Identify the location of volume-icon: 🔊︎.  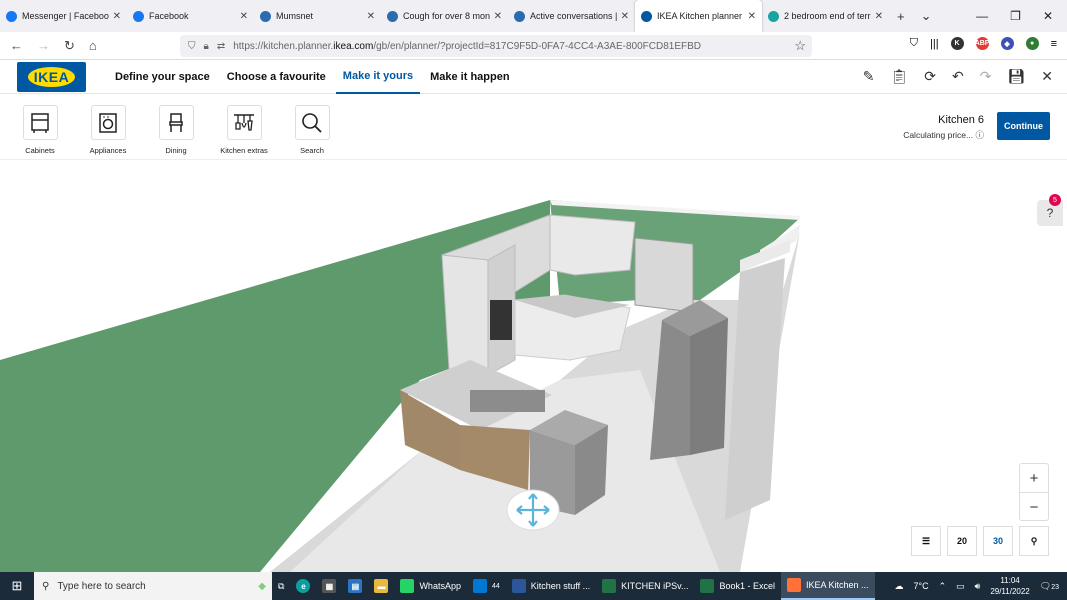
(978, 586).